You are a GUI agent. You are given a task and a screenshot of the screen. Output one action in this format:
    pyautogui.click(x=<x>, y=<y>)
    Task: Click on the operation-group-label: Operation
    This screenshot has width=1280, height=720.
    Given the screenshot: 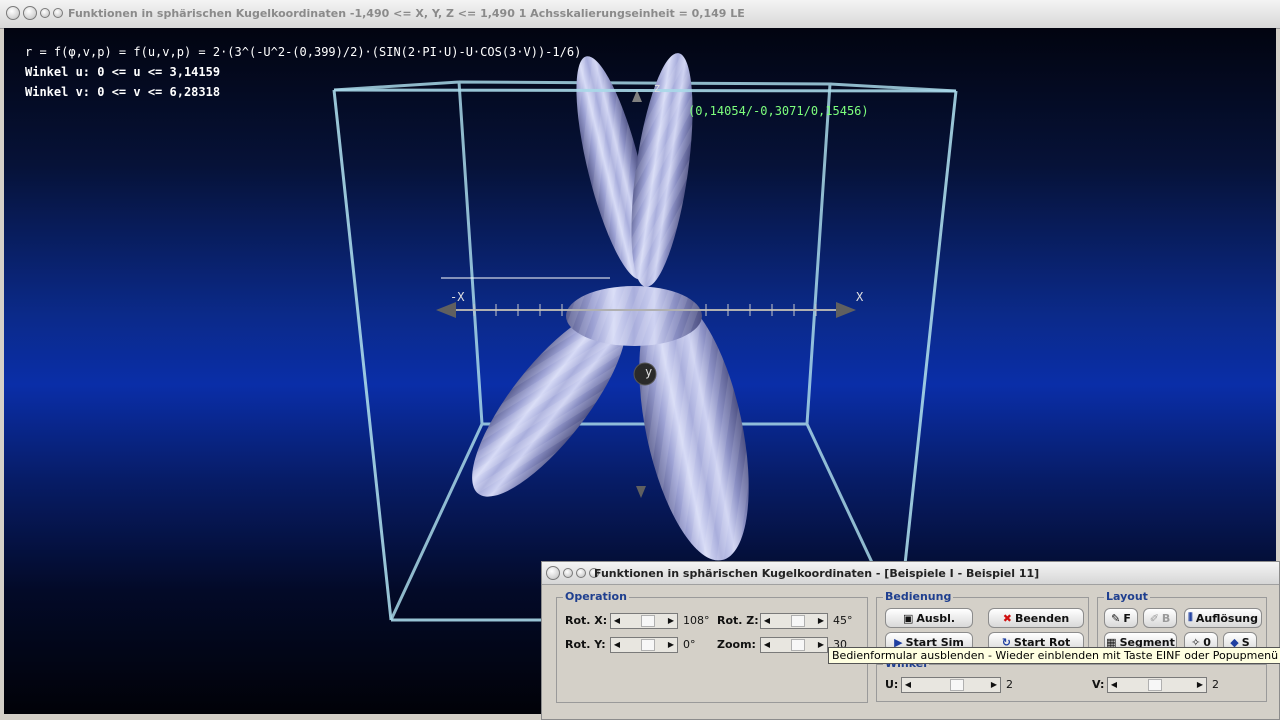 What is the action you would take?
    pyautogui.click(x=596, y=596)
    